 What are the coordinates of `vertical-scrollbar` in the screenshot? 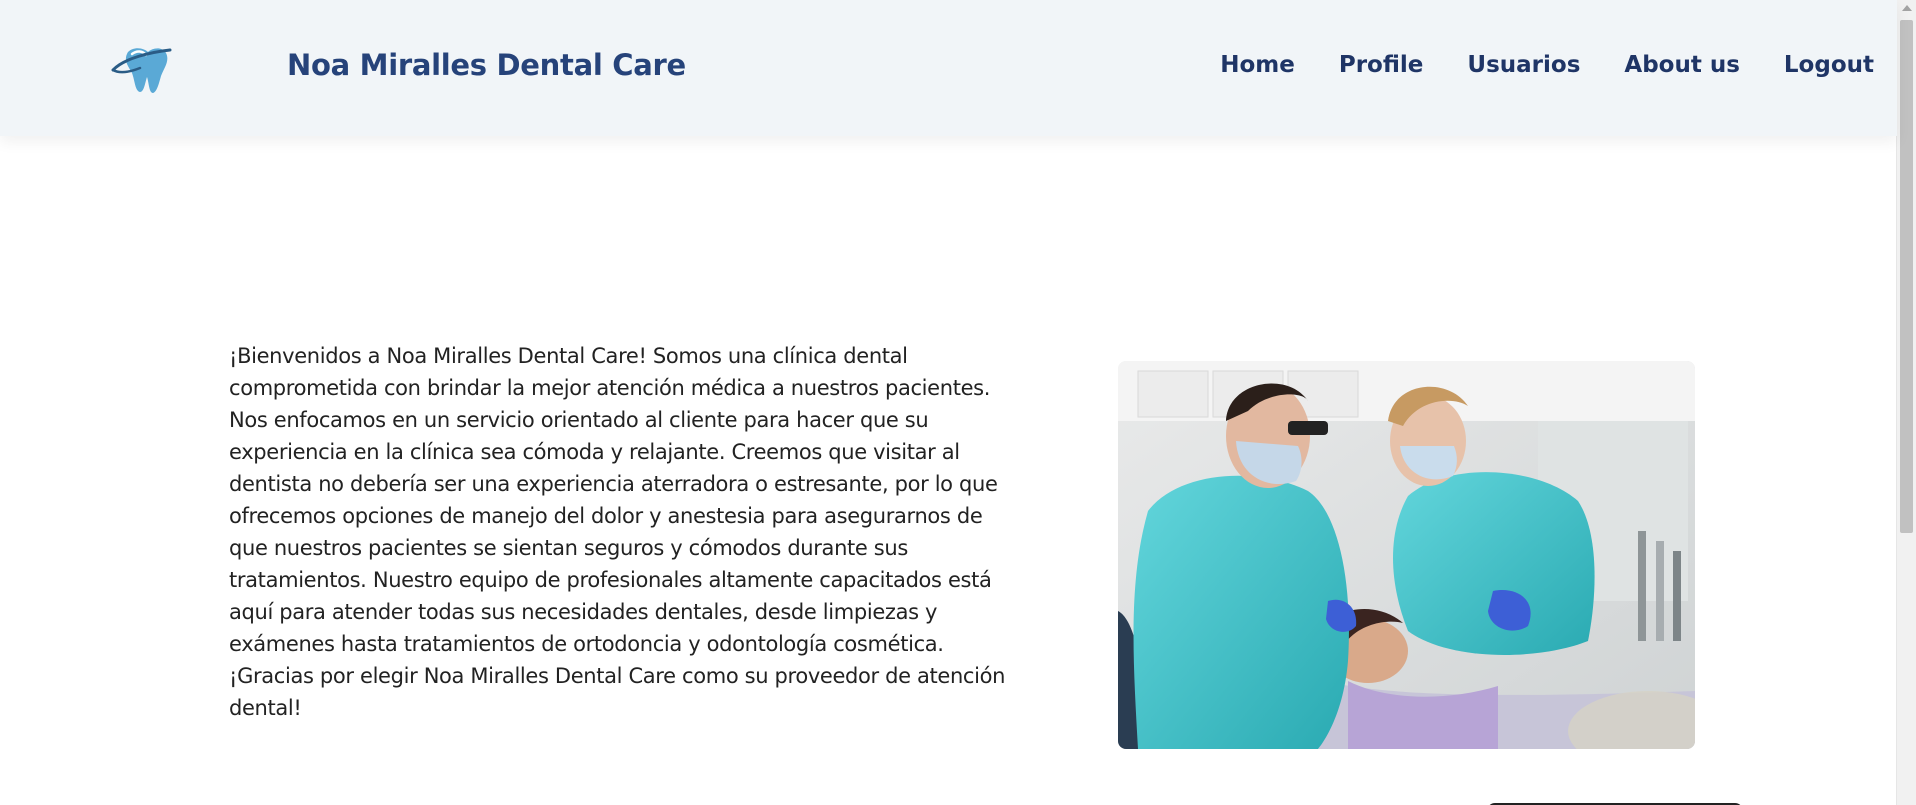 It's located at (1906, 402).